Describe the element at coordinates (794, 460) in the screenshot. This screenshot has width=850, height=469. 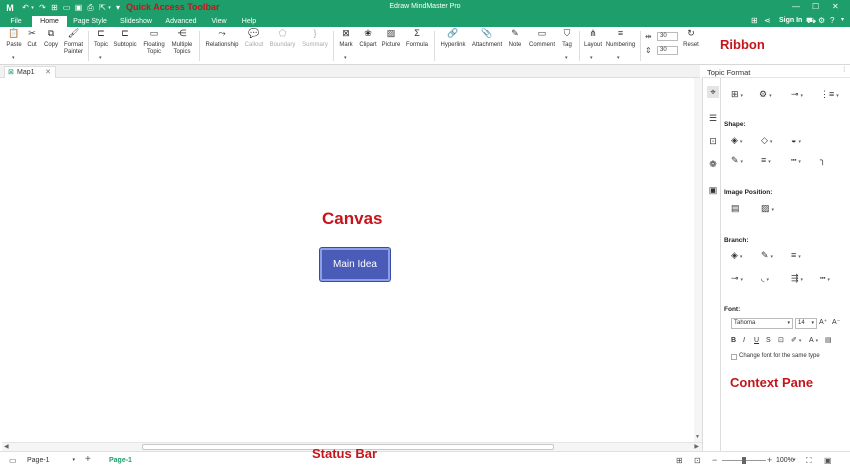
I see `zoom-dropdown-icon: ▾` at that location.